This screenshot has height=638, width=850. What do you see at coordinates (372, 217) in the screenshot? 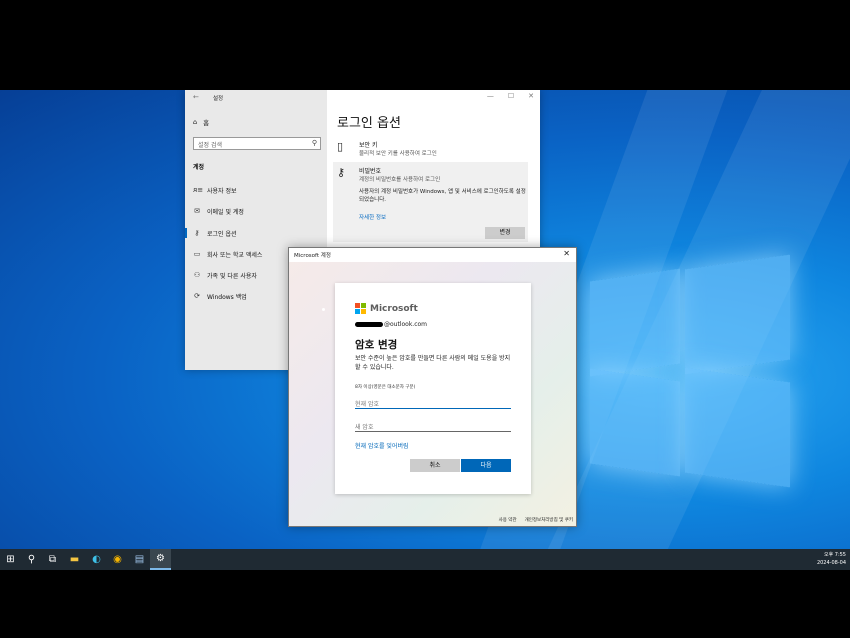
I see `learn-more-link: 자세한 정보` at bounding box center [372, 217].